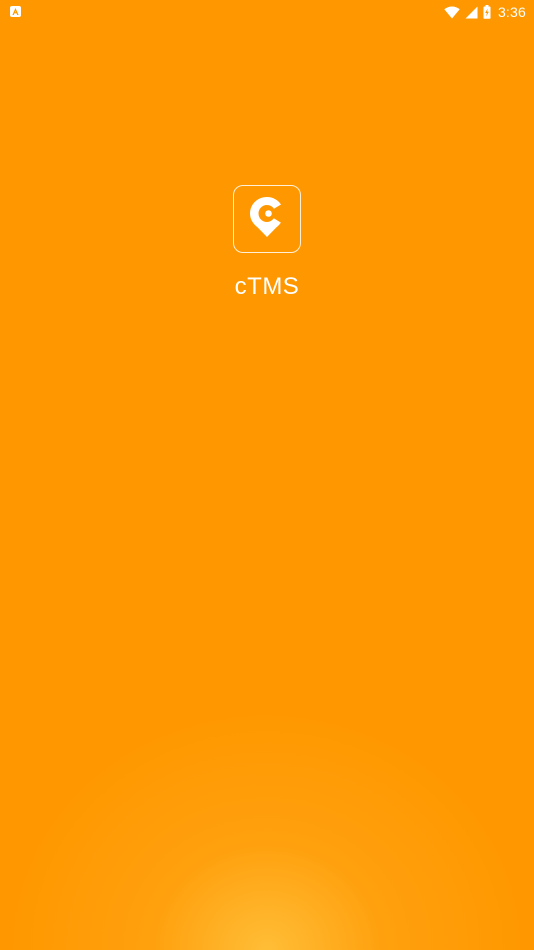 Image resolution: width=534 pixels, height=950 pixels. What do you see at coordinates (267, 286) in the screenshot?
I see `app-name: cTMS` at bounding box center [267, 286].